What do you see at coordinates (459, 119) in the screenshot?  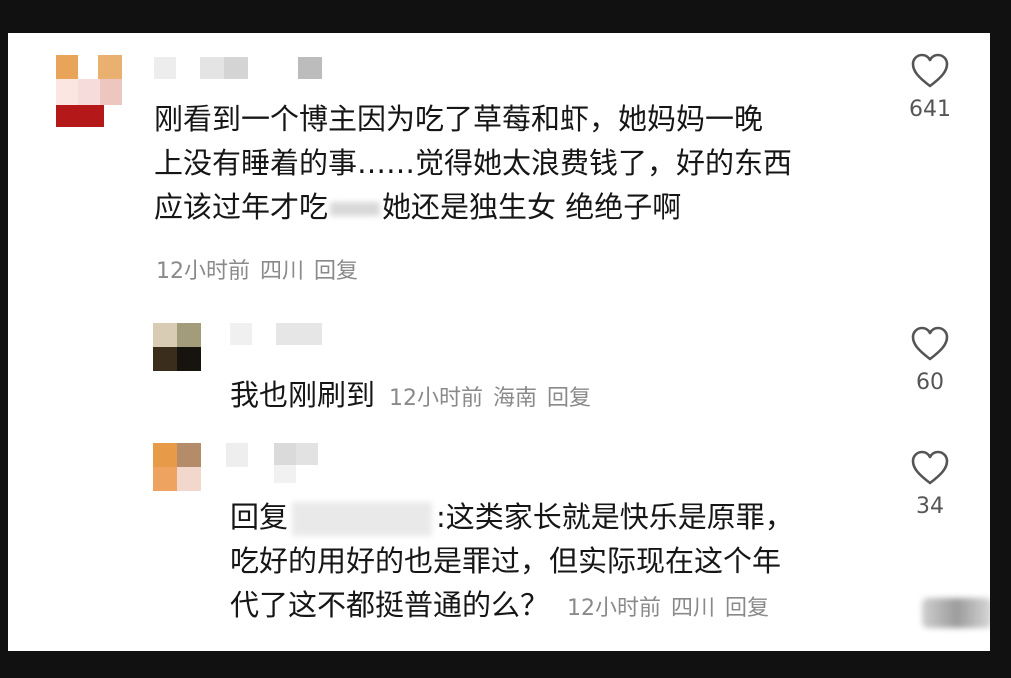 I see `comment-line: 刚看到一个博主因为吃了草莓和虾，她妈妈一晚` at bounding box center [459, 119].